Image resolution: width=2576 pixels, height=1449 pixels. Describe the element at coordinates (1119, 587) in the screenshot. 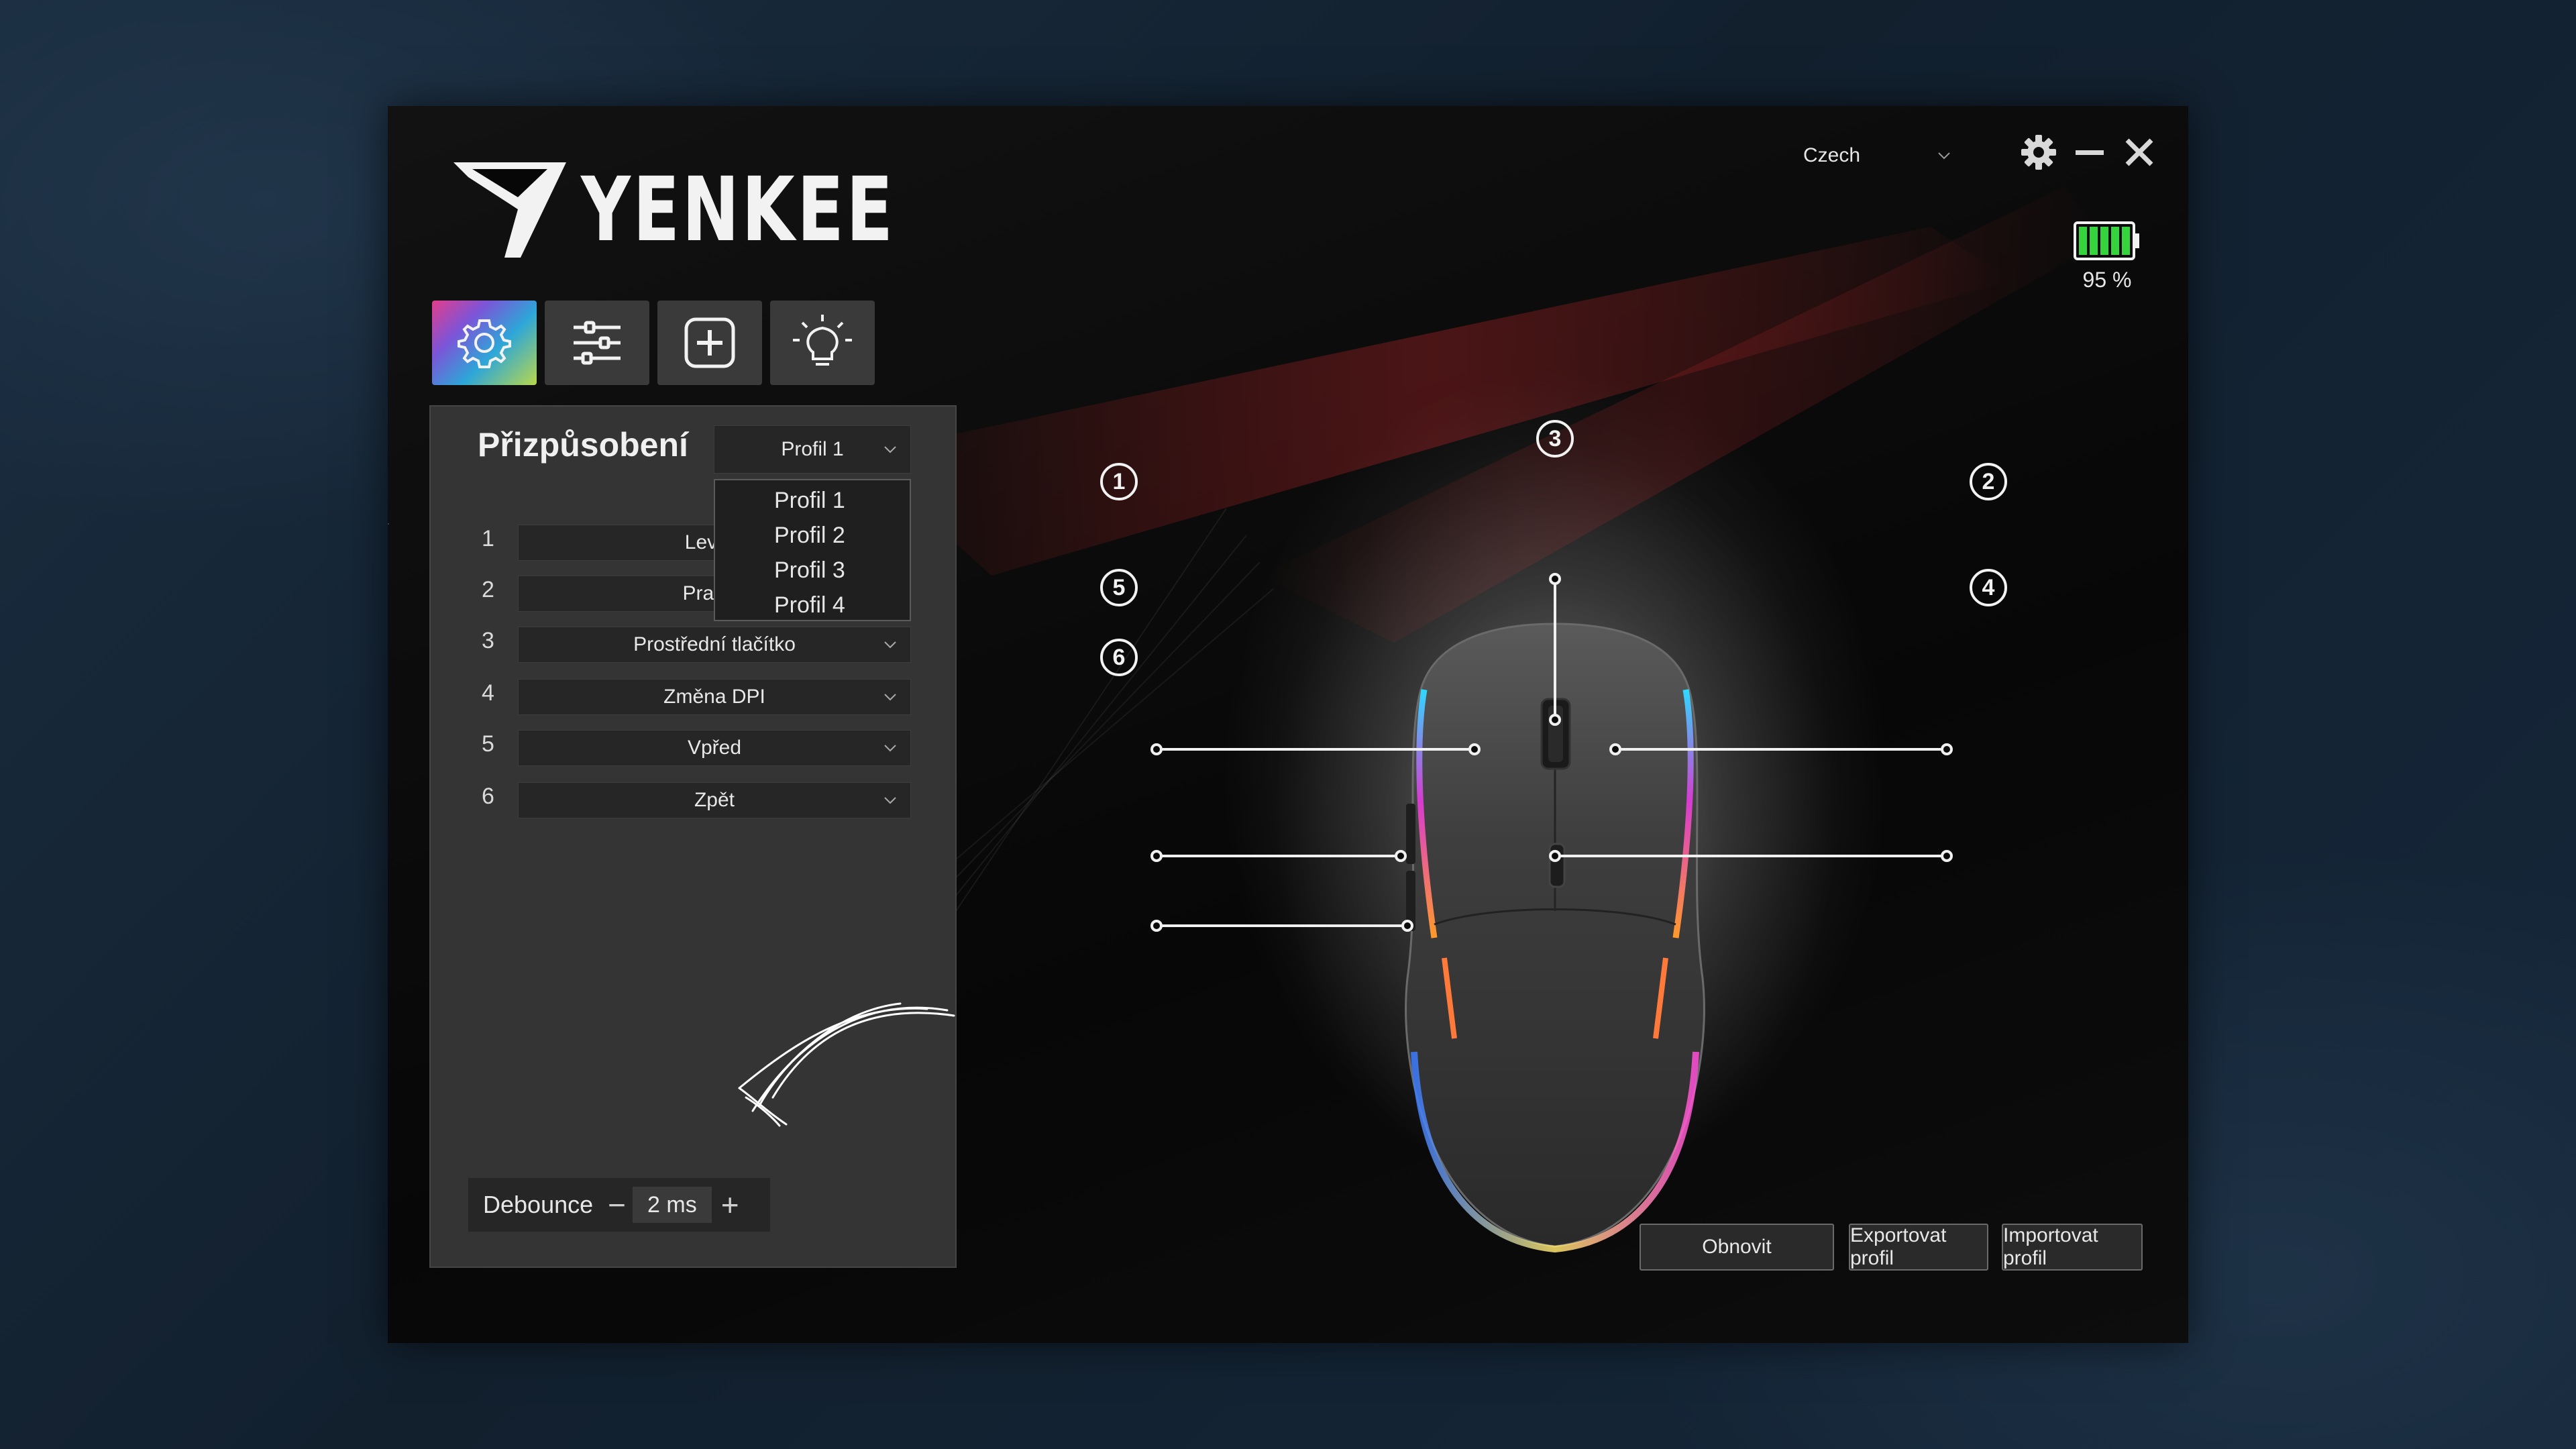

I see `callout-5: 5` at that location.